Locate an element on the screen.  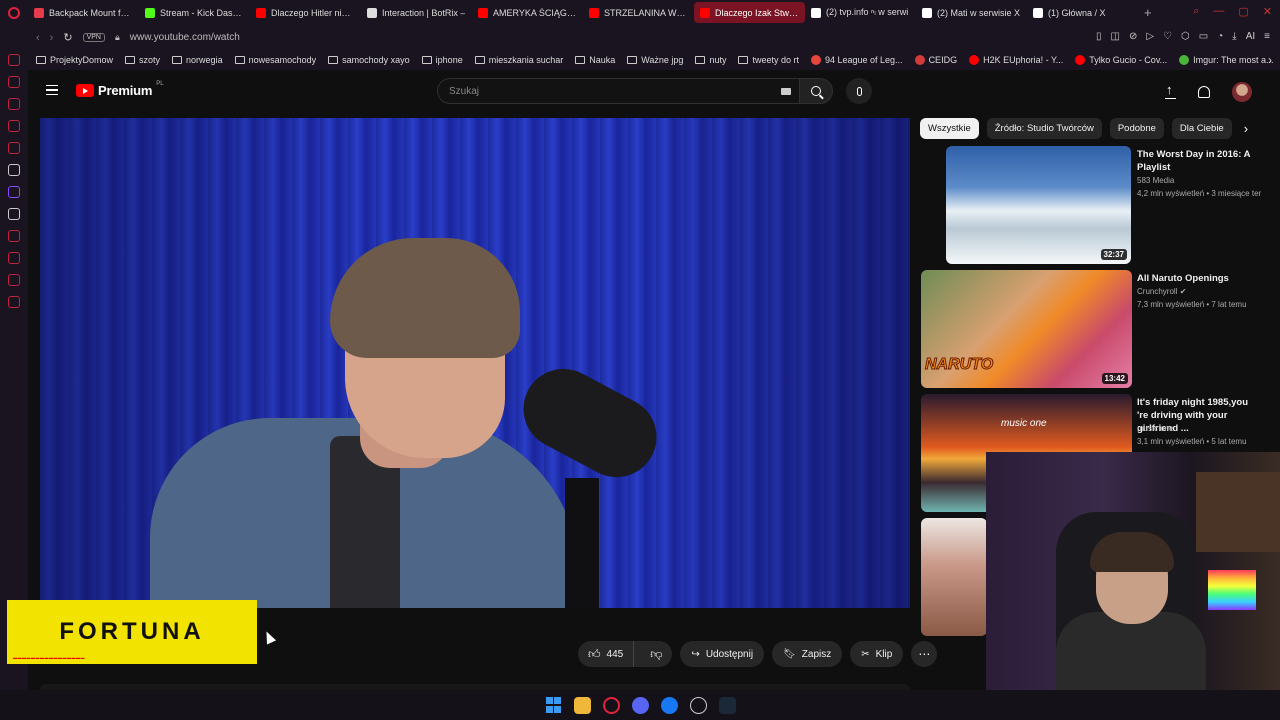
youtube-premium-logo: Premium PL is located at coordinates (120, 89).